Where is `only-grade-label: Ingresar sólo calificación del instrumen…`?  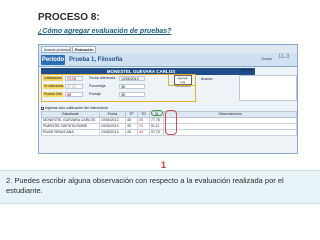 only-grade-label: Ingresar sólo calificación del instrumen… is located at coordinates (77, 108).